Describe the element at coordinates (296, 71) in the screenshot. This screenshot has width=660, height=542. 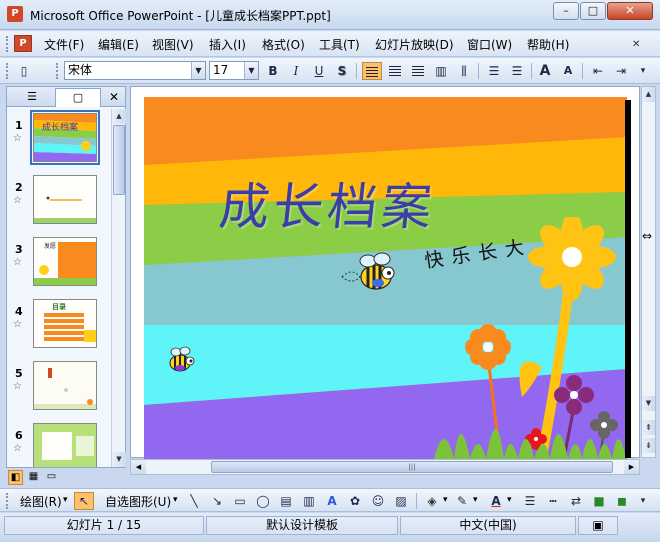
I see `italic-button: I` at that location.